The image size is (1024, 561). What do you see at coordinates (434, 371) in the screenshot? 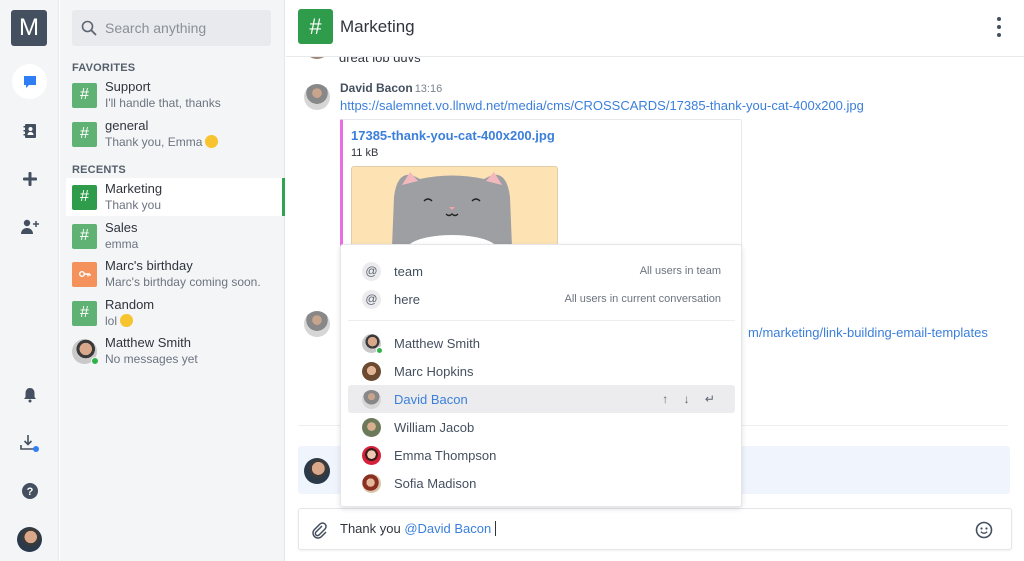
I see `user-name: Marc Hopkins` at bounding box center [434, 371].